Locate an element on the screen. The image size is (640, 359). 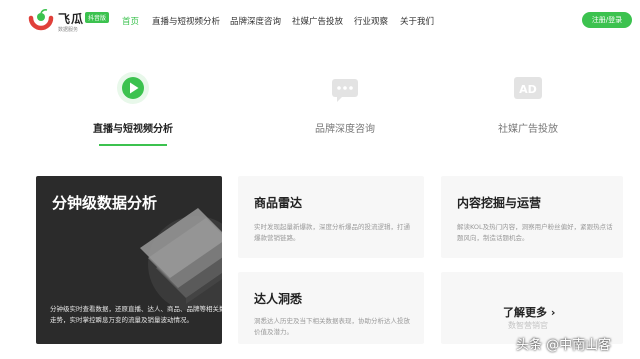
tab-label: 社媒广告投放 is located at coordinates (528, 129).